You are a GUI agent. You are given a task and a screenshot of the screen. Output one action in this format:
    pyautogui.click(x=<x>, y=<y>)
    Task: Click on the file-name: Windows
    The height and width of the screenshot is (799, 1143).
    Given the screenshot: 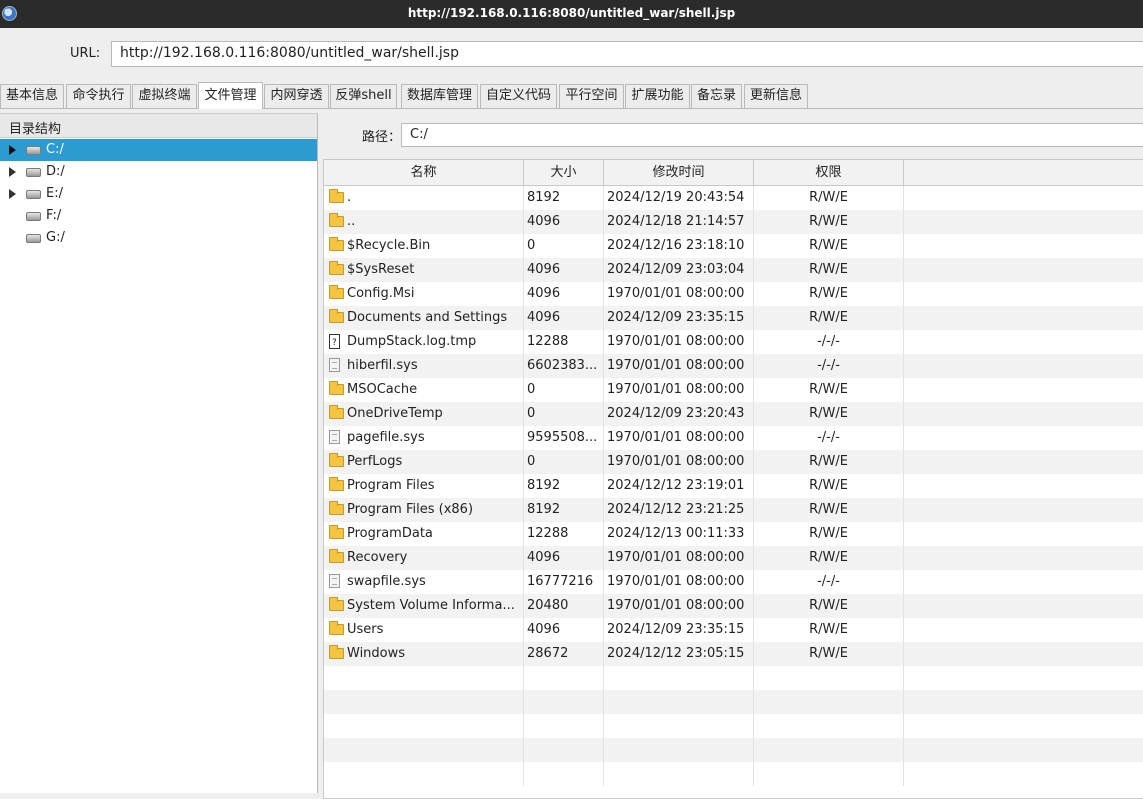 What is the action you would take?
    pyautogui.click(x=376, y=653)
    